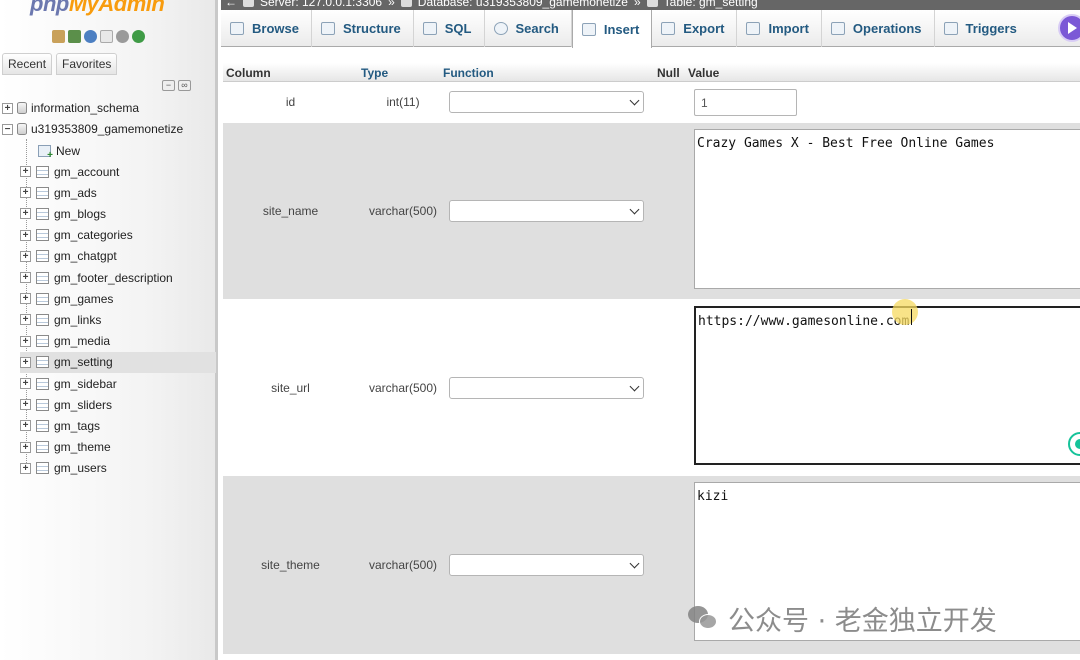 Image resolution: width=1080 pixels, height=660 pixels. I want to click on tab-triggers: Triggers, so click(982, 28).